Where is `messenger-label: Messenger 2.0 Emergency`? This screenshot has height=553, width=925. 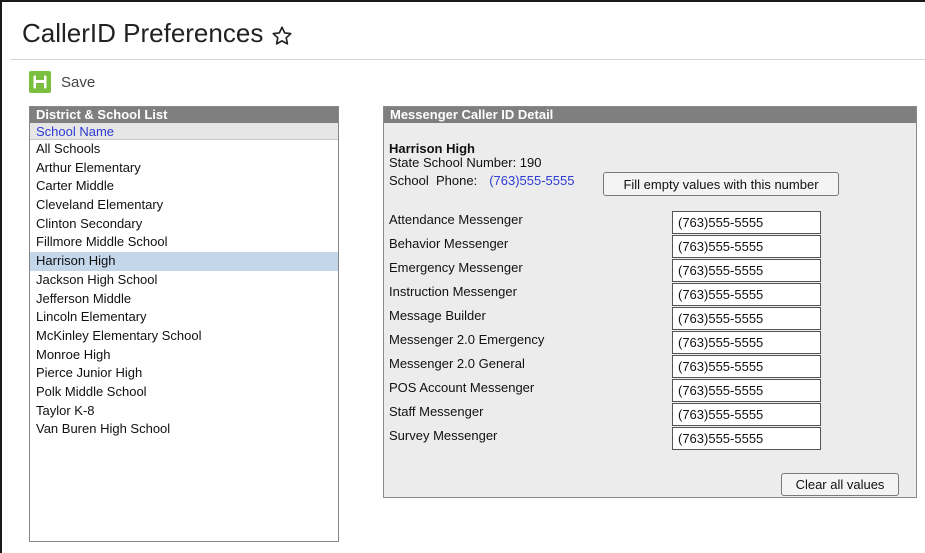 messenger-label: Messenger 2.0 Emergency is located at coordinates (467, 339).